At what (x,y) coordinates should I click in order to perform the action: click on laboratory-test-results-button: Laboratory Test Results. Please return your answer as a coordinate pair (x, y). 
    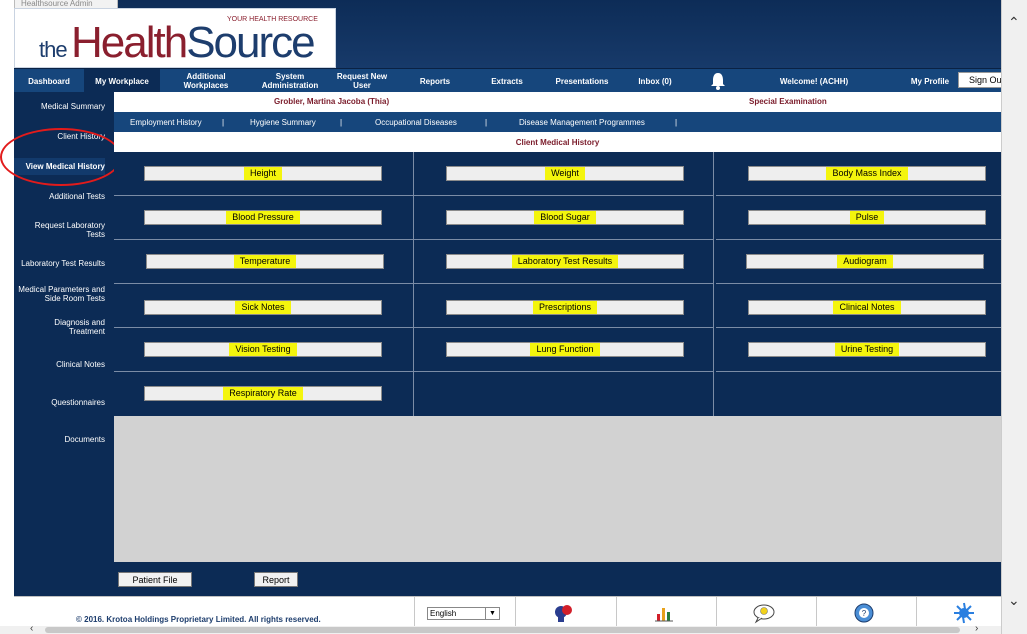
    Looking at the image, I should click on (565, 261).